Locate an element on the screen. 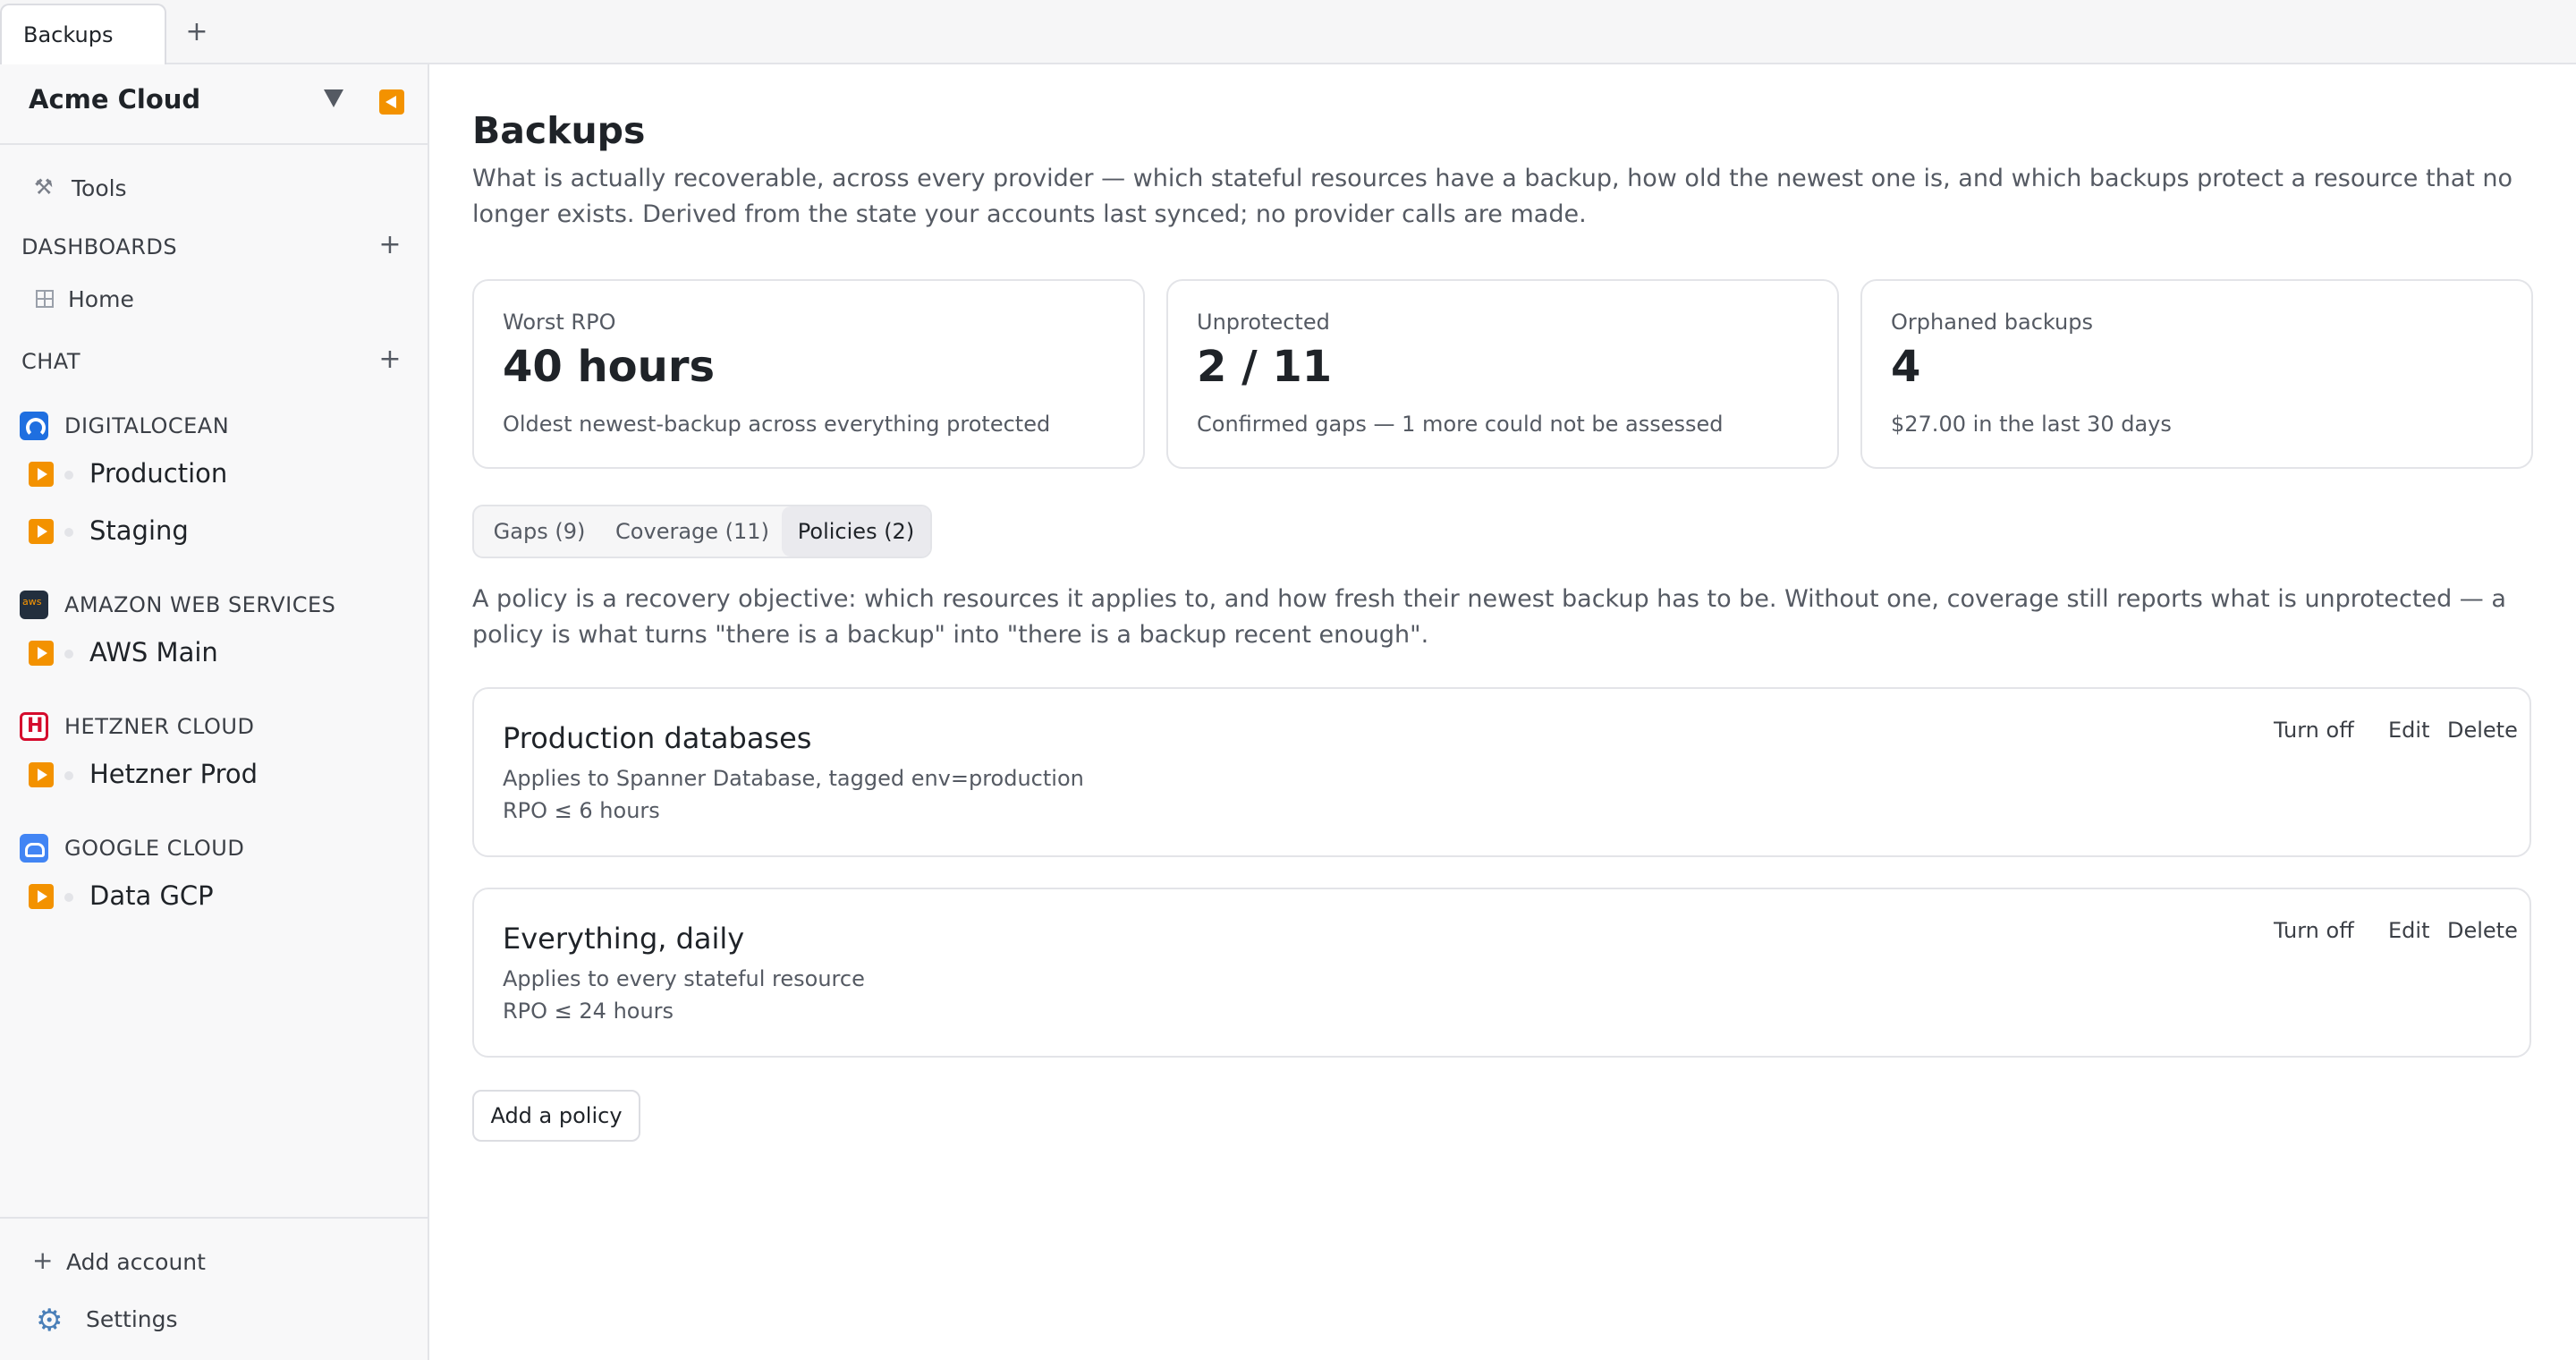  view-tabs: Gaps (9) Coverage (11) Policies (2) is located at coordinates (702, 531).